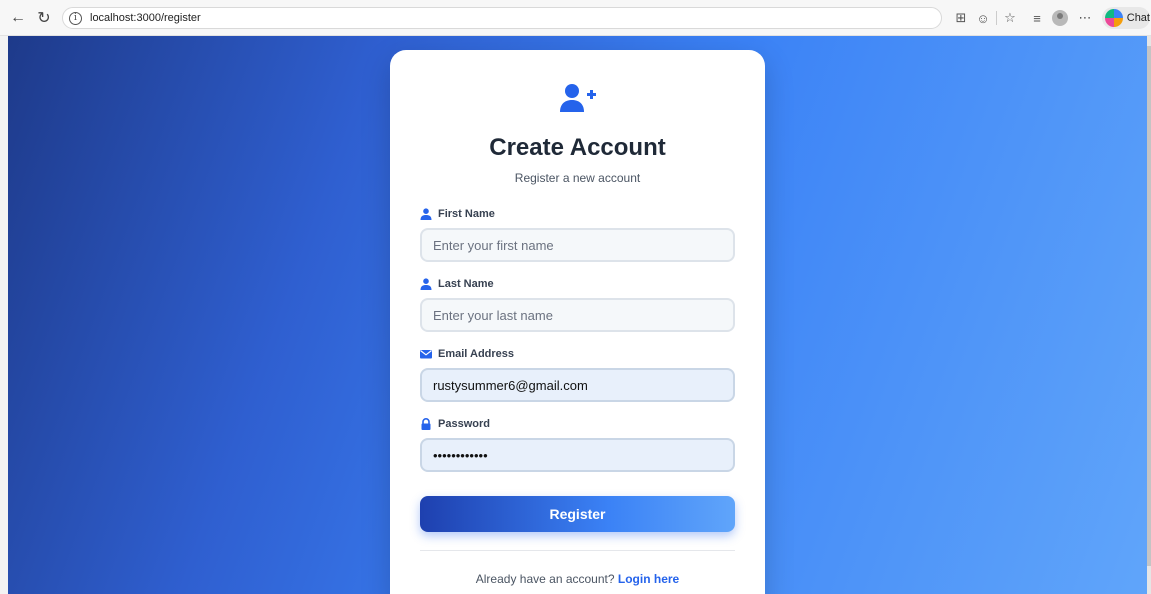  What do you see at coordinates (996, 18) in the screenshot?
I see `toolbar-divider` at bounding box center [996, 18].